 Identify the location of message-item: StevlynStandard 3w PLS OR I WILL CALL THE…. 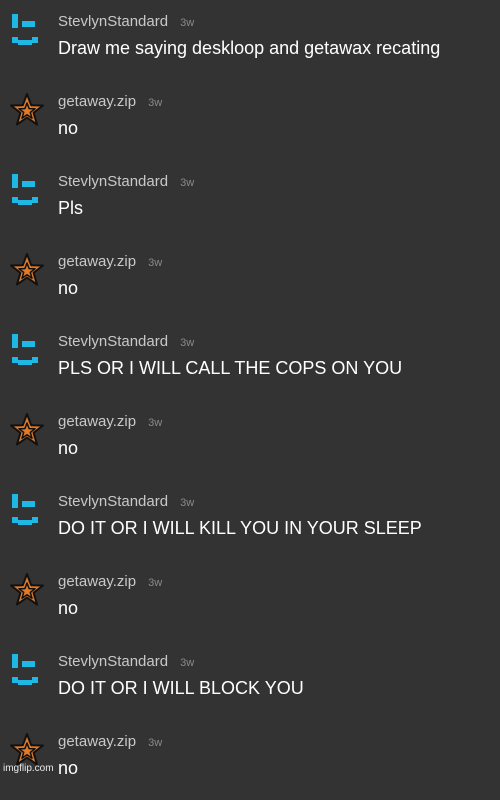
(250, 360).